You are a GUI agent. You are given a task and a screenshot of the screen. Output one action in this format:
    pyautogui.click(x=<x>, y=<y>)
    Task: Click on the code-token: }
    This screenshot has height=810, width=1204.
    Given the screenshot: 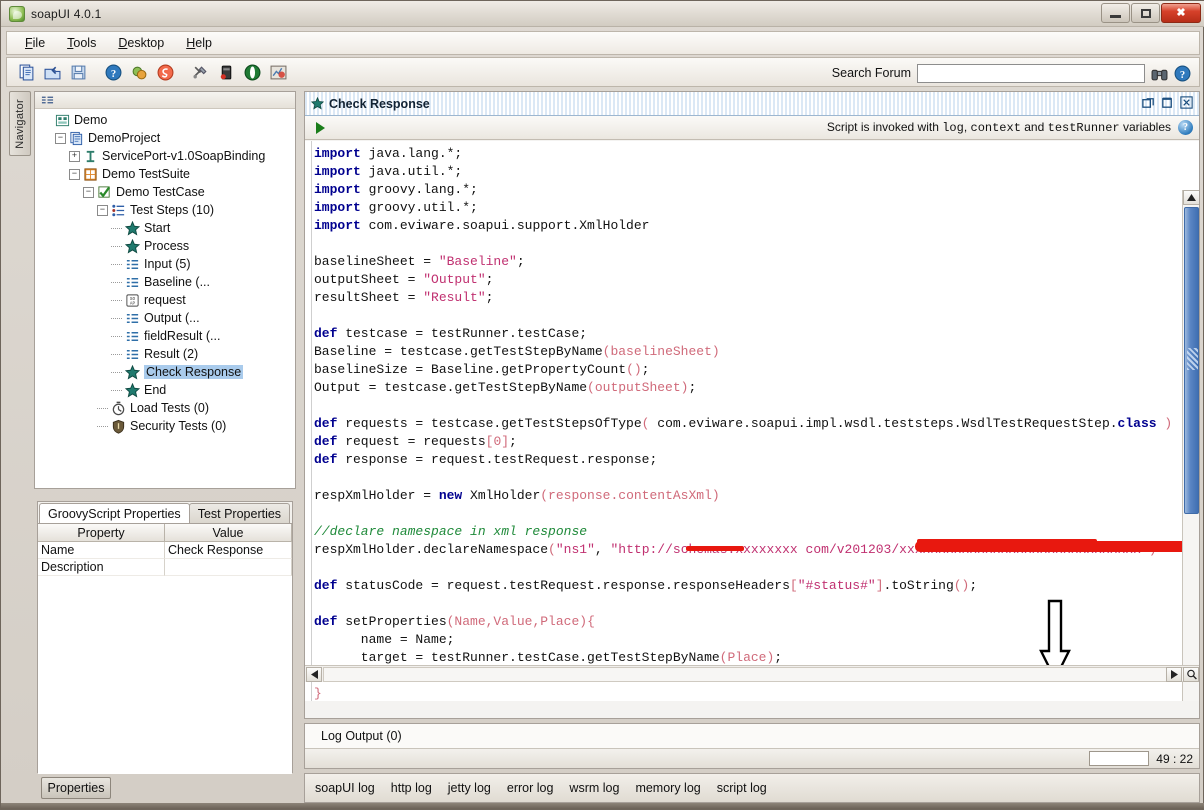 What is the action you would take?
    pyautogui.click(x=318, y=693)
    